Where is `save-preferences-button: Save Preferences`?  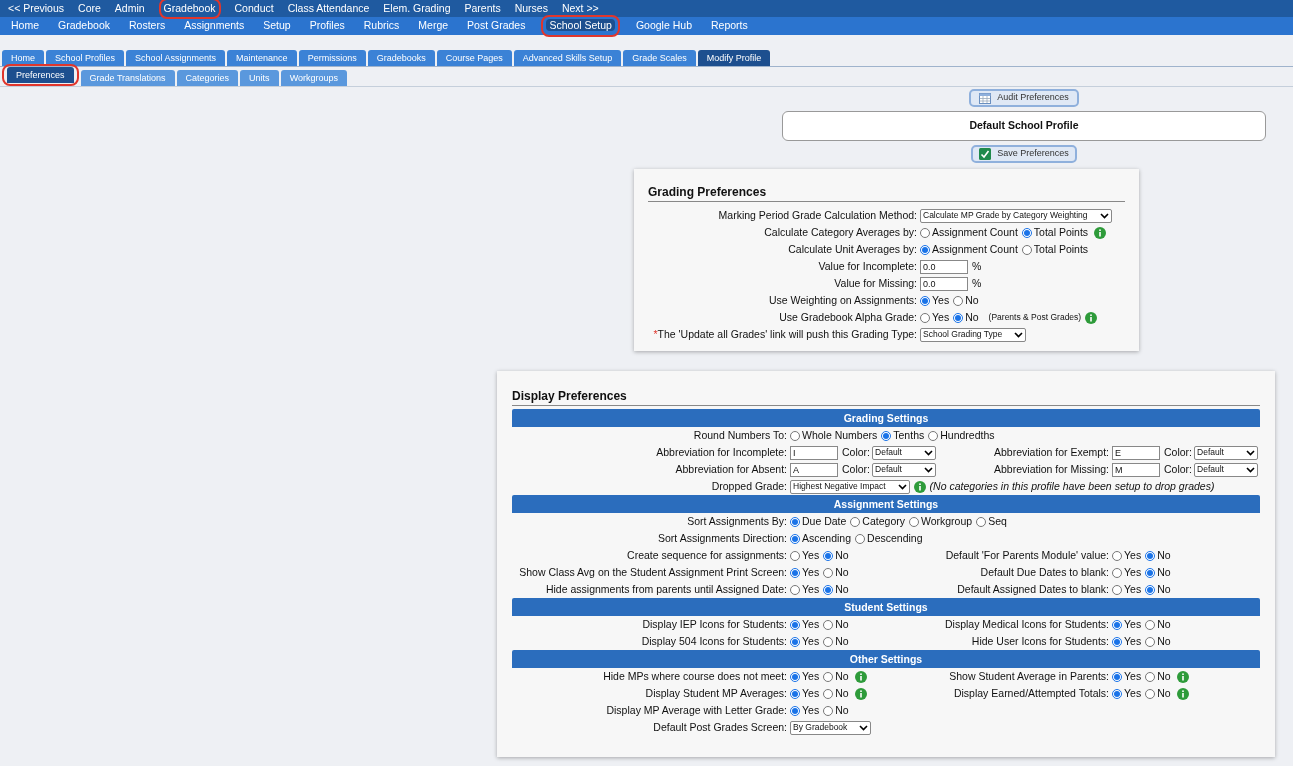
save-preferences-button: Save Preferences is located at coordinates (1024, 154).